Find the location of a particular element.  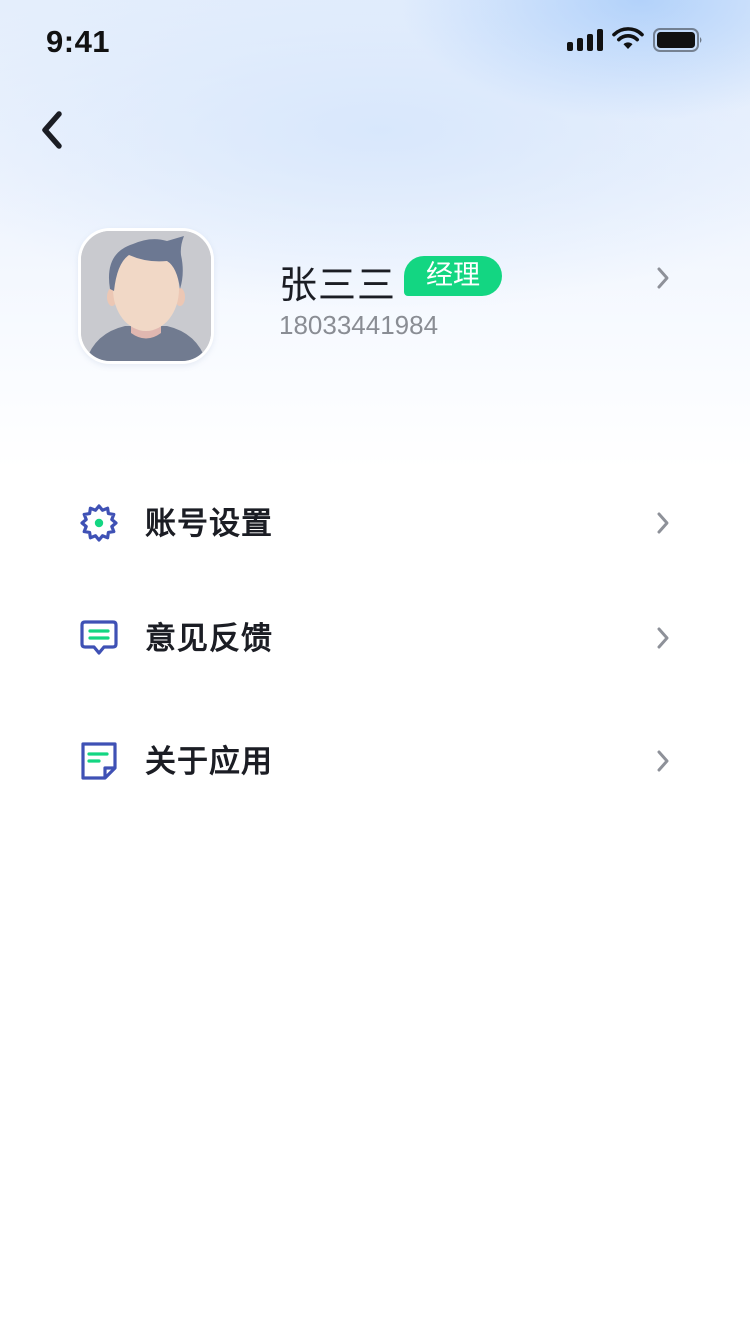

menu-item-about-app: 关于应用 is located at coordinates (375, 761).